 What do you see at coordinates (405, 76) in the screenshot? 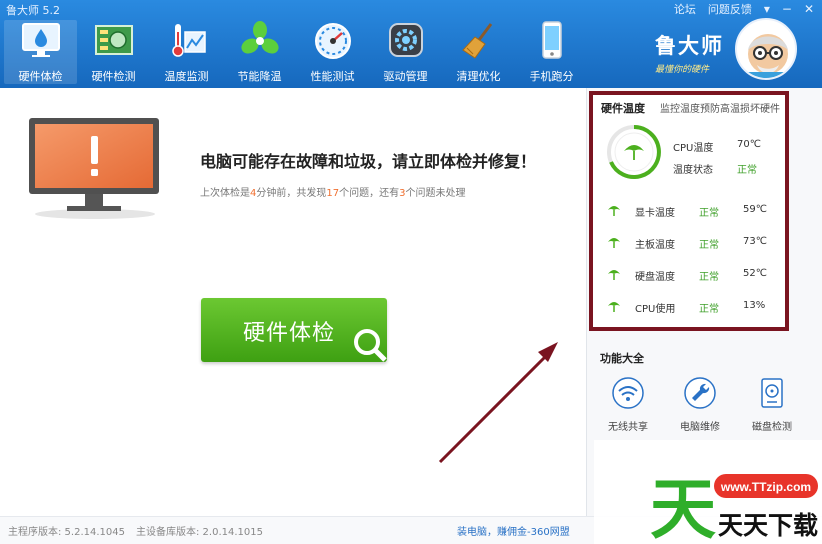
I see `tab-label: 驱动管理` at bounding box center [405, 76].